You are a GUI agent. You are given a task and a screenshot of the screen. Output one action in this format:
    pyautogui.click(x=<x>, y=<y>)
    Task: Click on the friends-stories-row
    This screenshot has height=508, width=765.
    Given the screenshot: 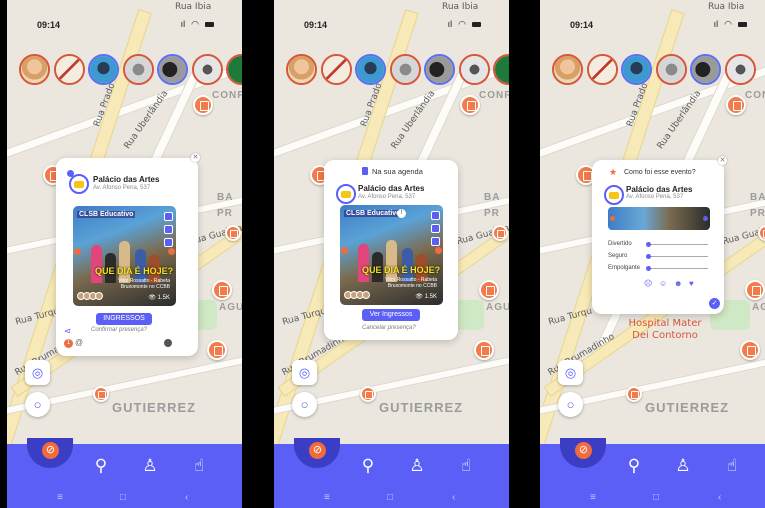 What is the action you would take?
    pyautogui.click(x=130, y=71)
    